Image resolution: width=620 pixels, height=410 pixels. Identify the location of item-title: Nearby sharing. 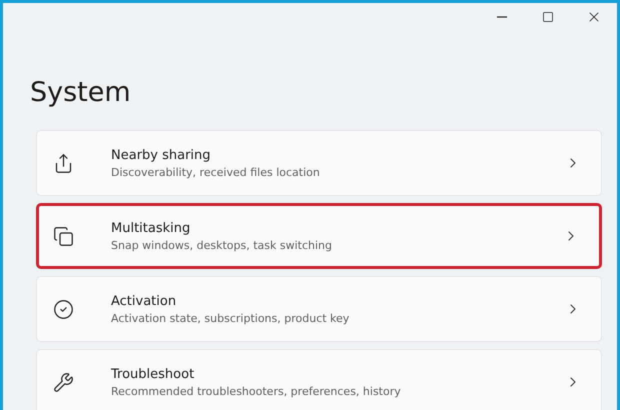
(161, 155).